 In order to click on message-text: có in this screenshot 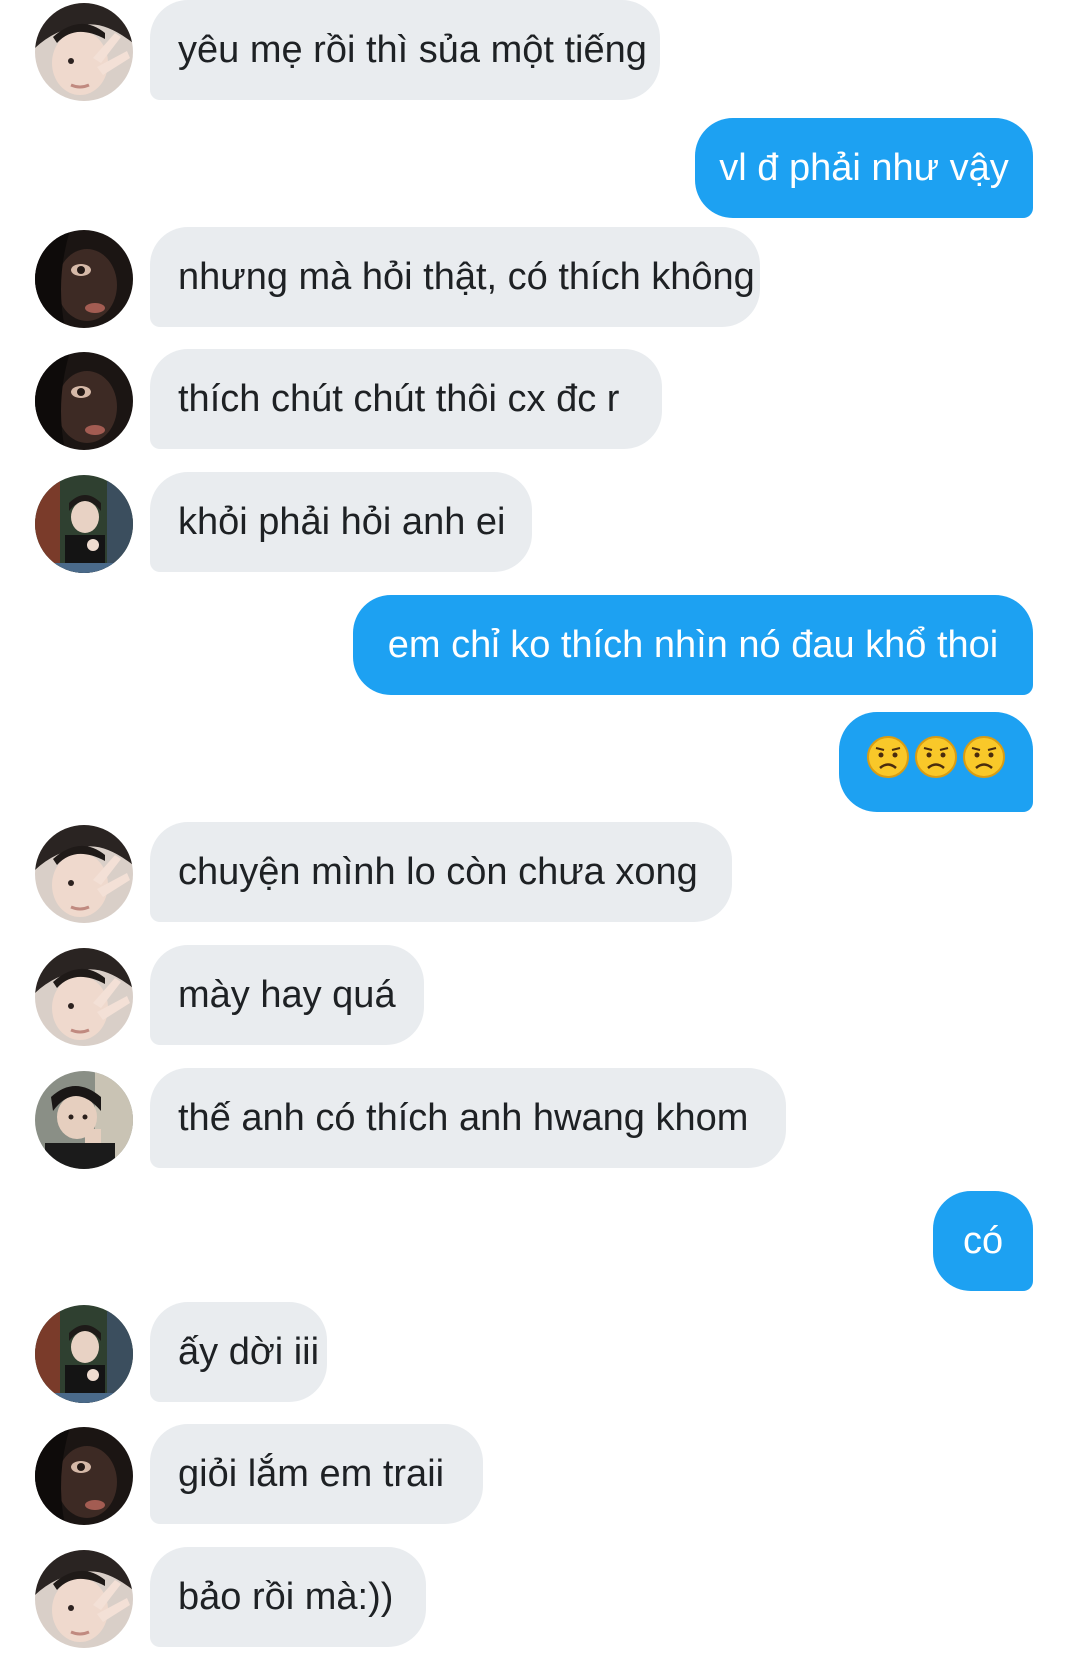, I will do `click(983, 1240)`.